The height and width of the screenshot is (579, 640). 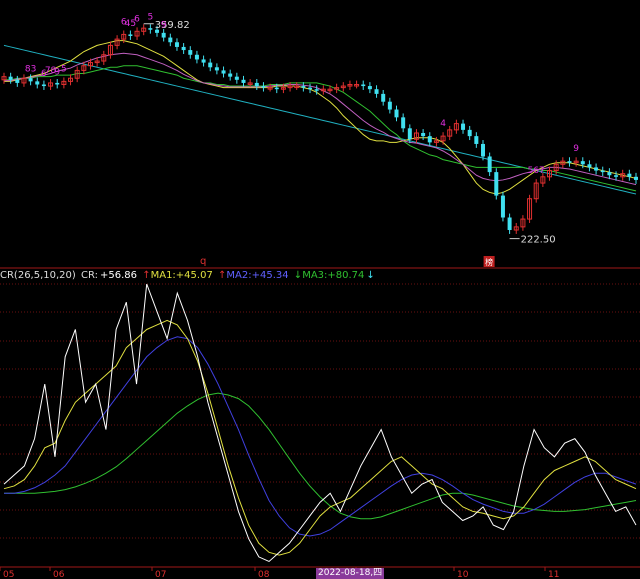 I want to click on legend-indicator-name: CR(26,5,10,20), so click(x=38, y=275).